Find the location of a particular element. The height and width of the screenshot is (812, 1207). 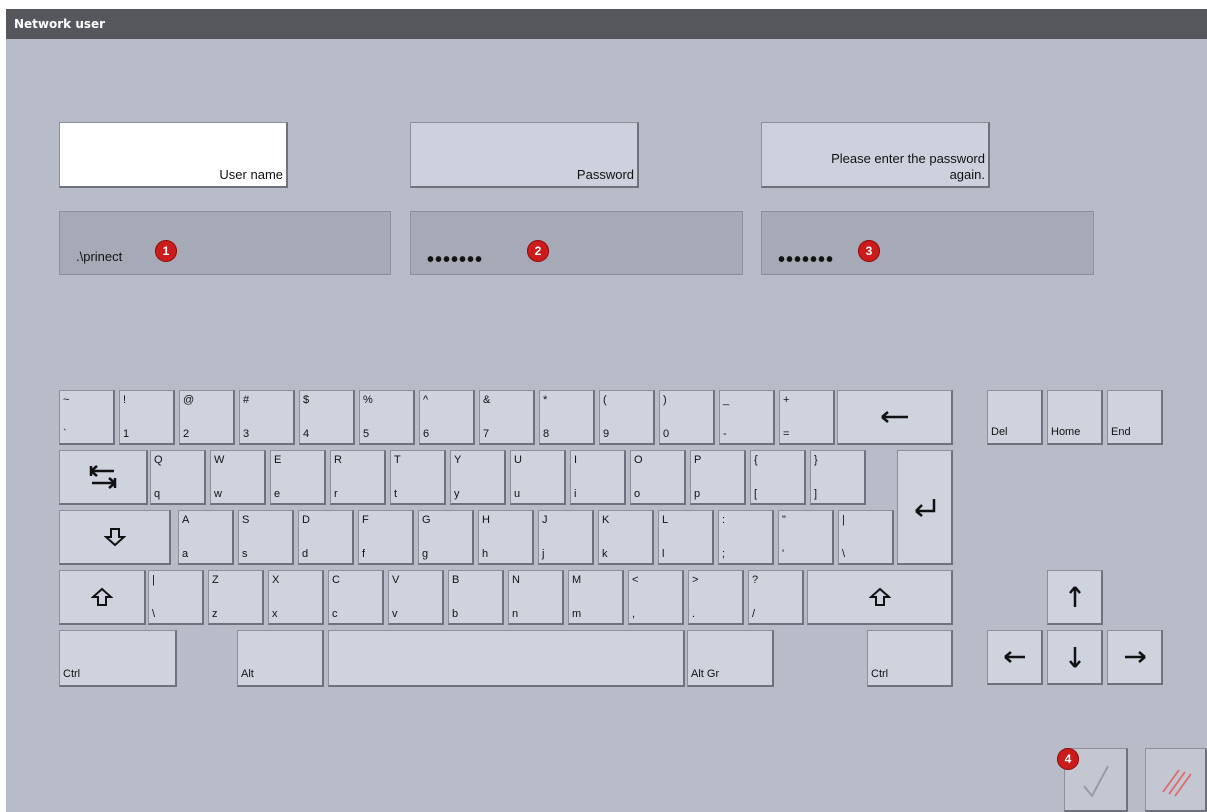

confirm-password-field: ••••••• 3 is located at coordinates (927, 243).